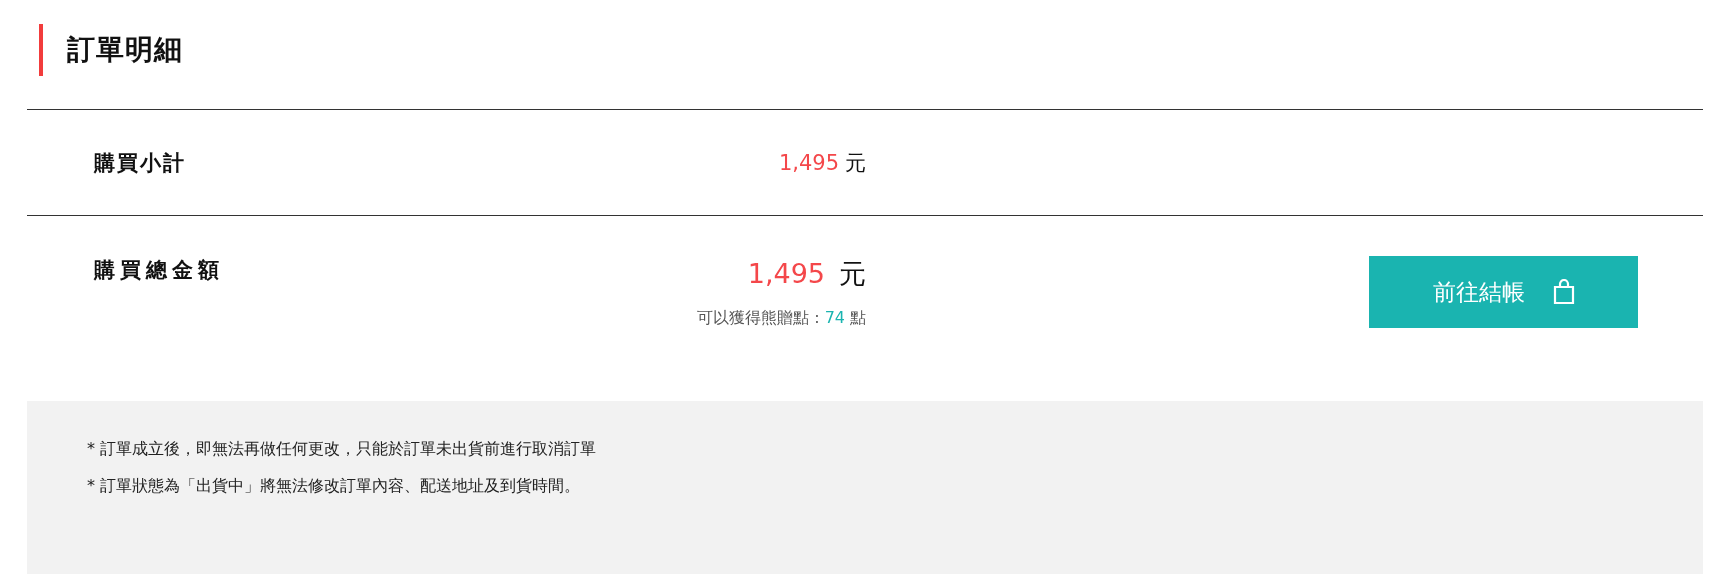 The width and height of the screenshot is (1709, 574). Describe the element at coordinates (342, 449) in the screenshot. I see `note-text: * 訂單成立後，即無法再做任何更改，只能於訂單未出貨前進行取消訂單` at that location.